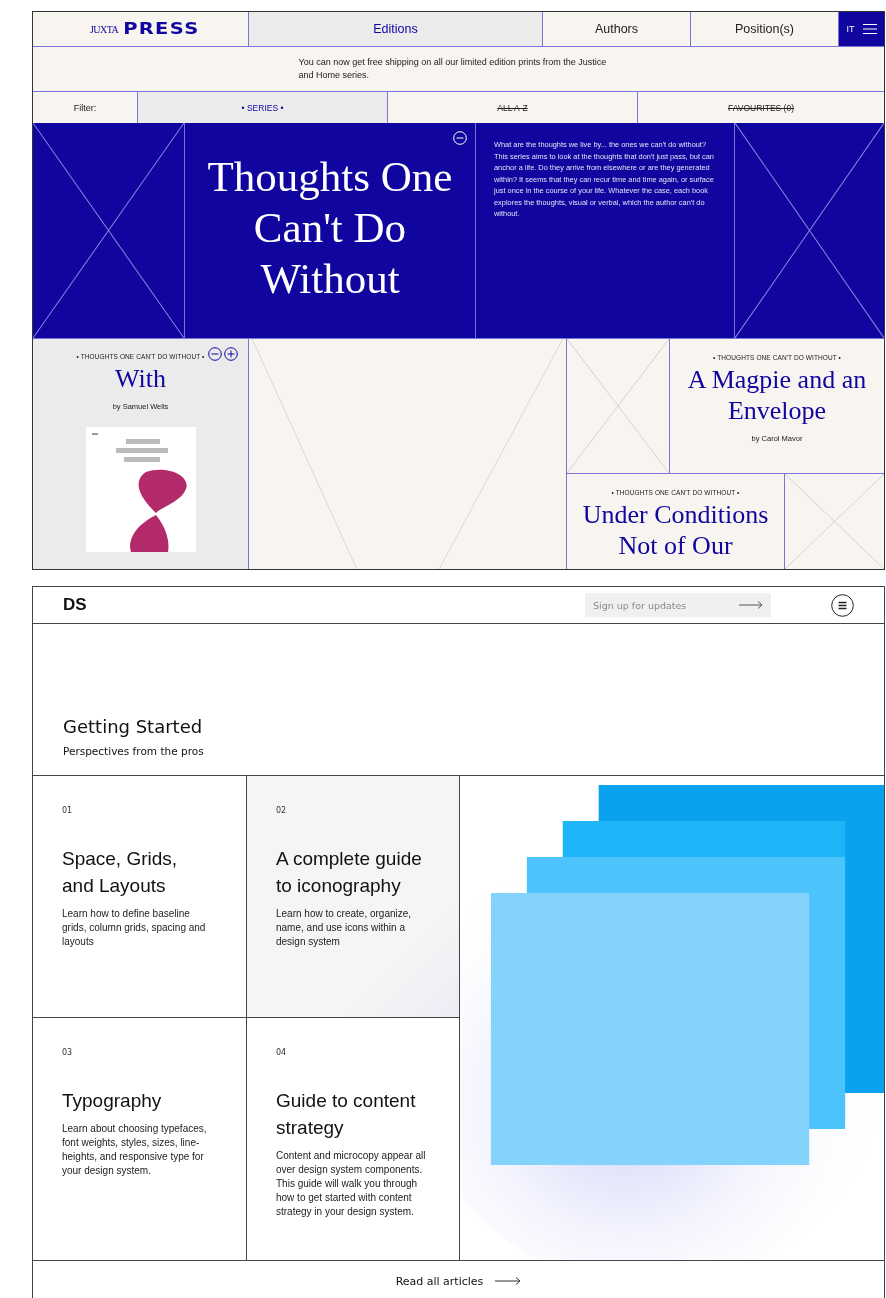  I want to click on article-description: Content and microcopy appear all over design system components. This guide will walk you through how to get started with content strategy in your design system., so click(351, 1184).